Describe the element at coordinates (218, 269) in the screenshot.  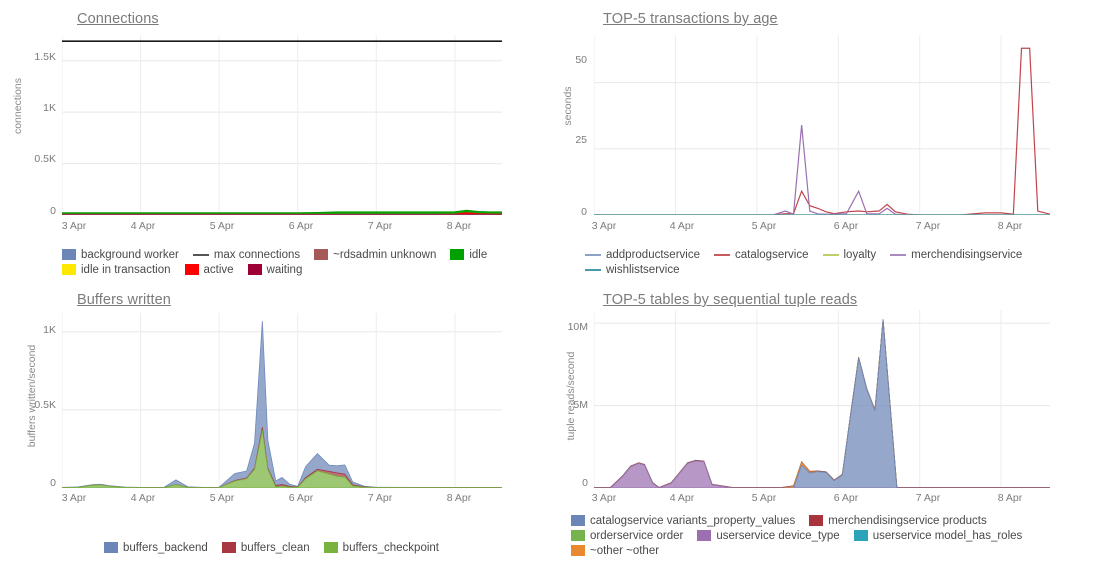
I see `legend-item-label: active` at that location.